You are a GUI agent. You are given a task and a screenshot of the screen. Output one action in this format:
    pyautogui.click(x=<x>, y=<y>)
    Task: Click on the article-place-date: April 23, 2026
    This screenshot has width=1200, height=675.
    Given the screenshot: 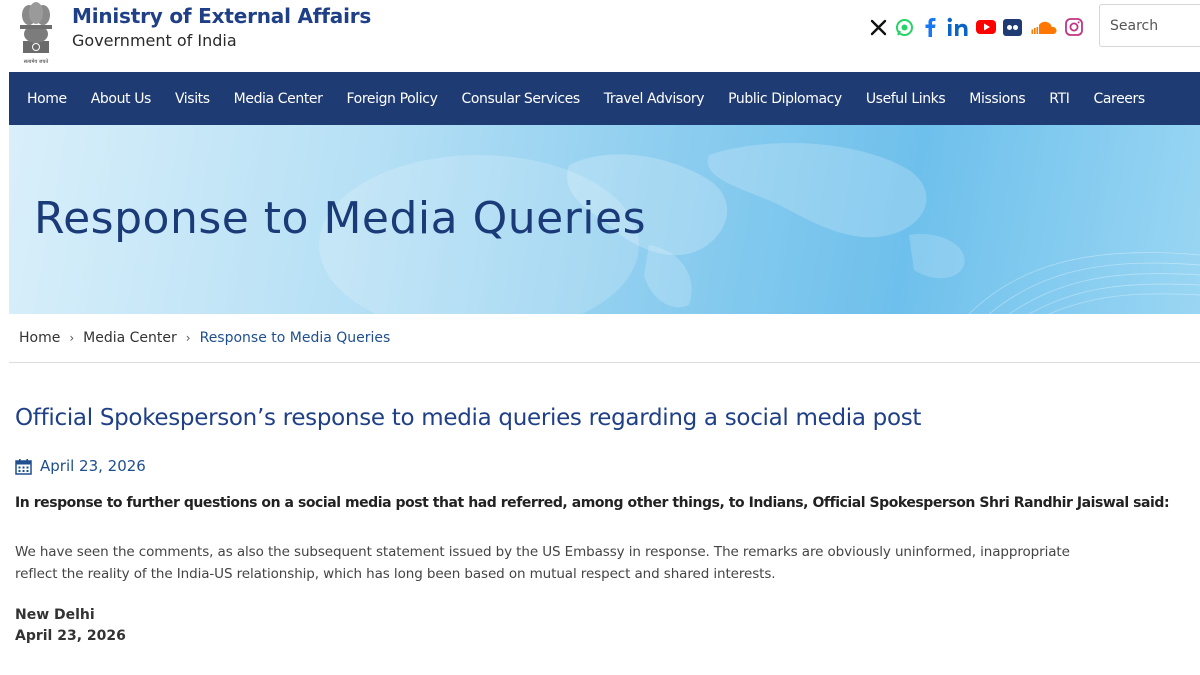 What is the action you would take?
    pyautogui.click(x=70, y=636)
    